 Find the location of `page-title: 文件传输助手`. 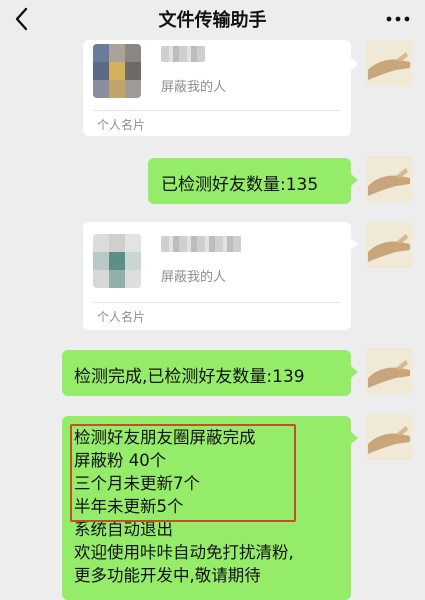

page-title: 文件传输助手 is located at coordinates (212, 20).